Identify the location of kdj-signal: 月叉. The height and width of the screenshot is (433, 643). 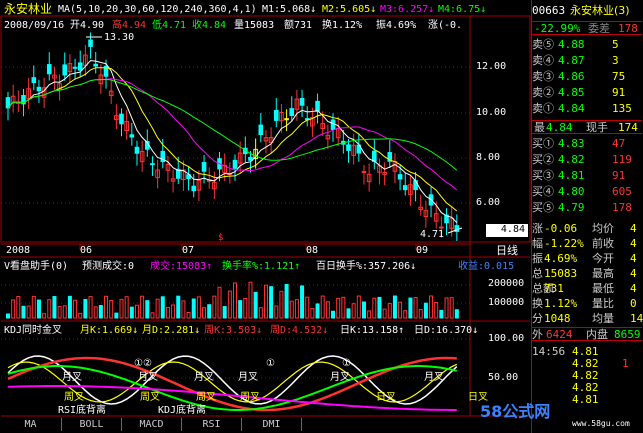
(204, 377).